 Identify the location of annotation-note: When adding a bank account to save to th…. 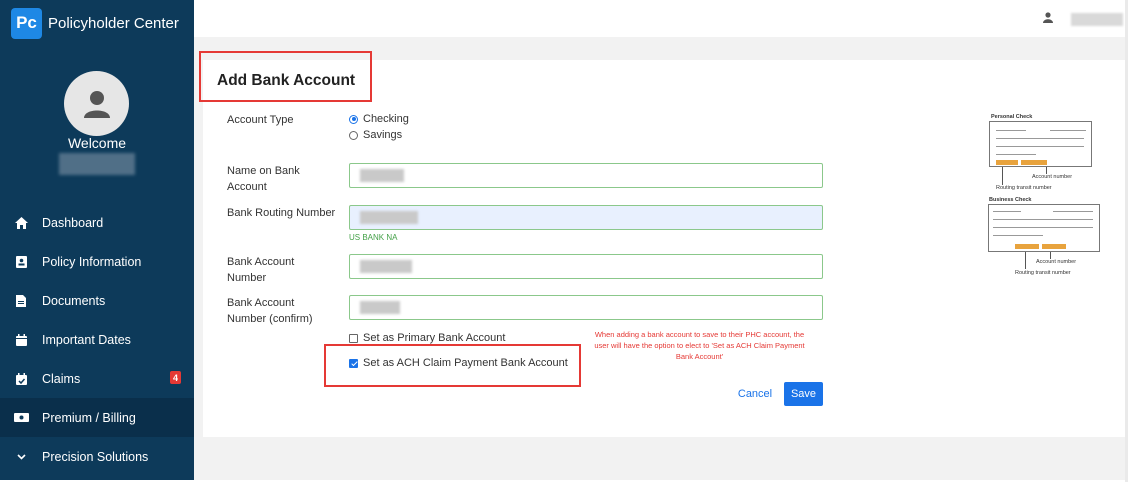
(699, 345).